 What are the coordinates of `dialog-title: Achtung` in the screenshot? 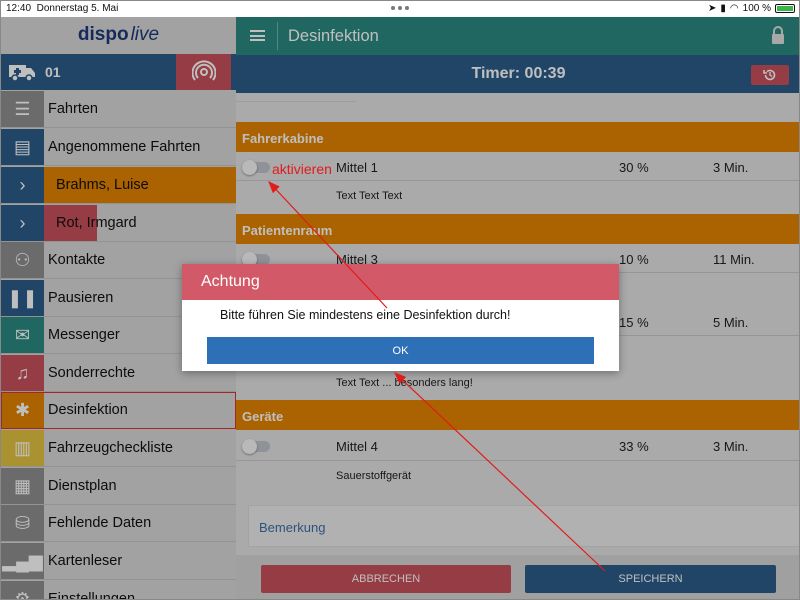 It's located at (400, 282).